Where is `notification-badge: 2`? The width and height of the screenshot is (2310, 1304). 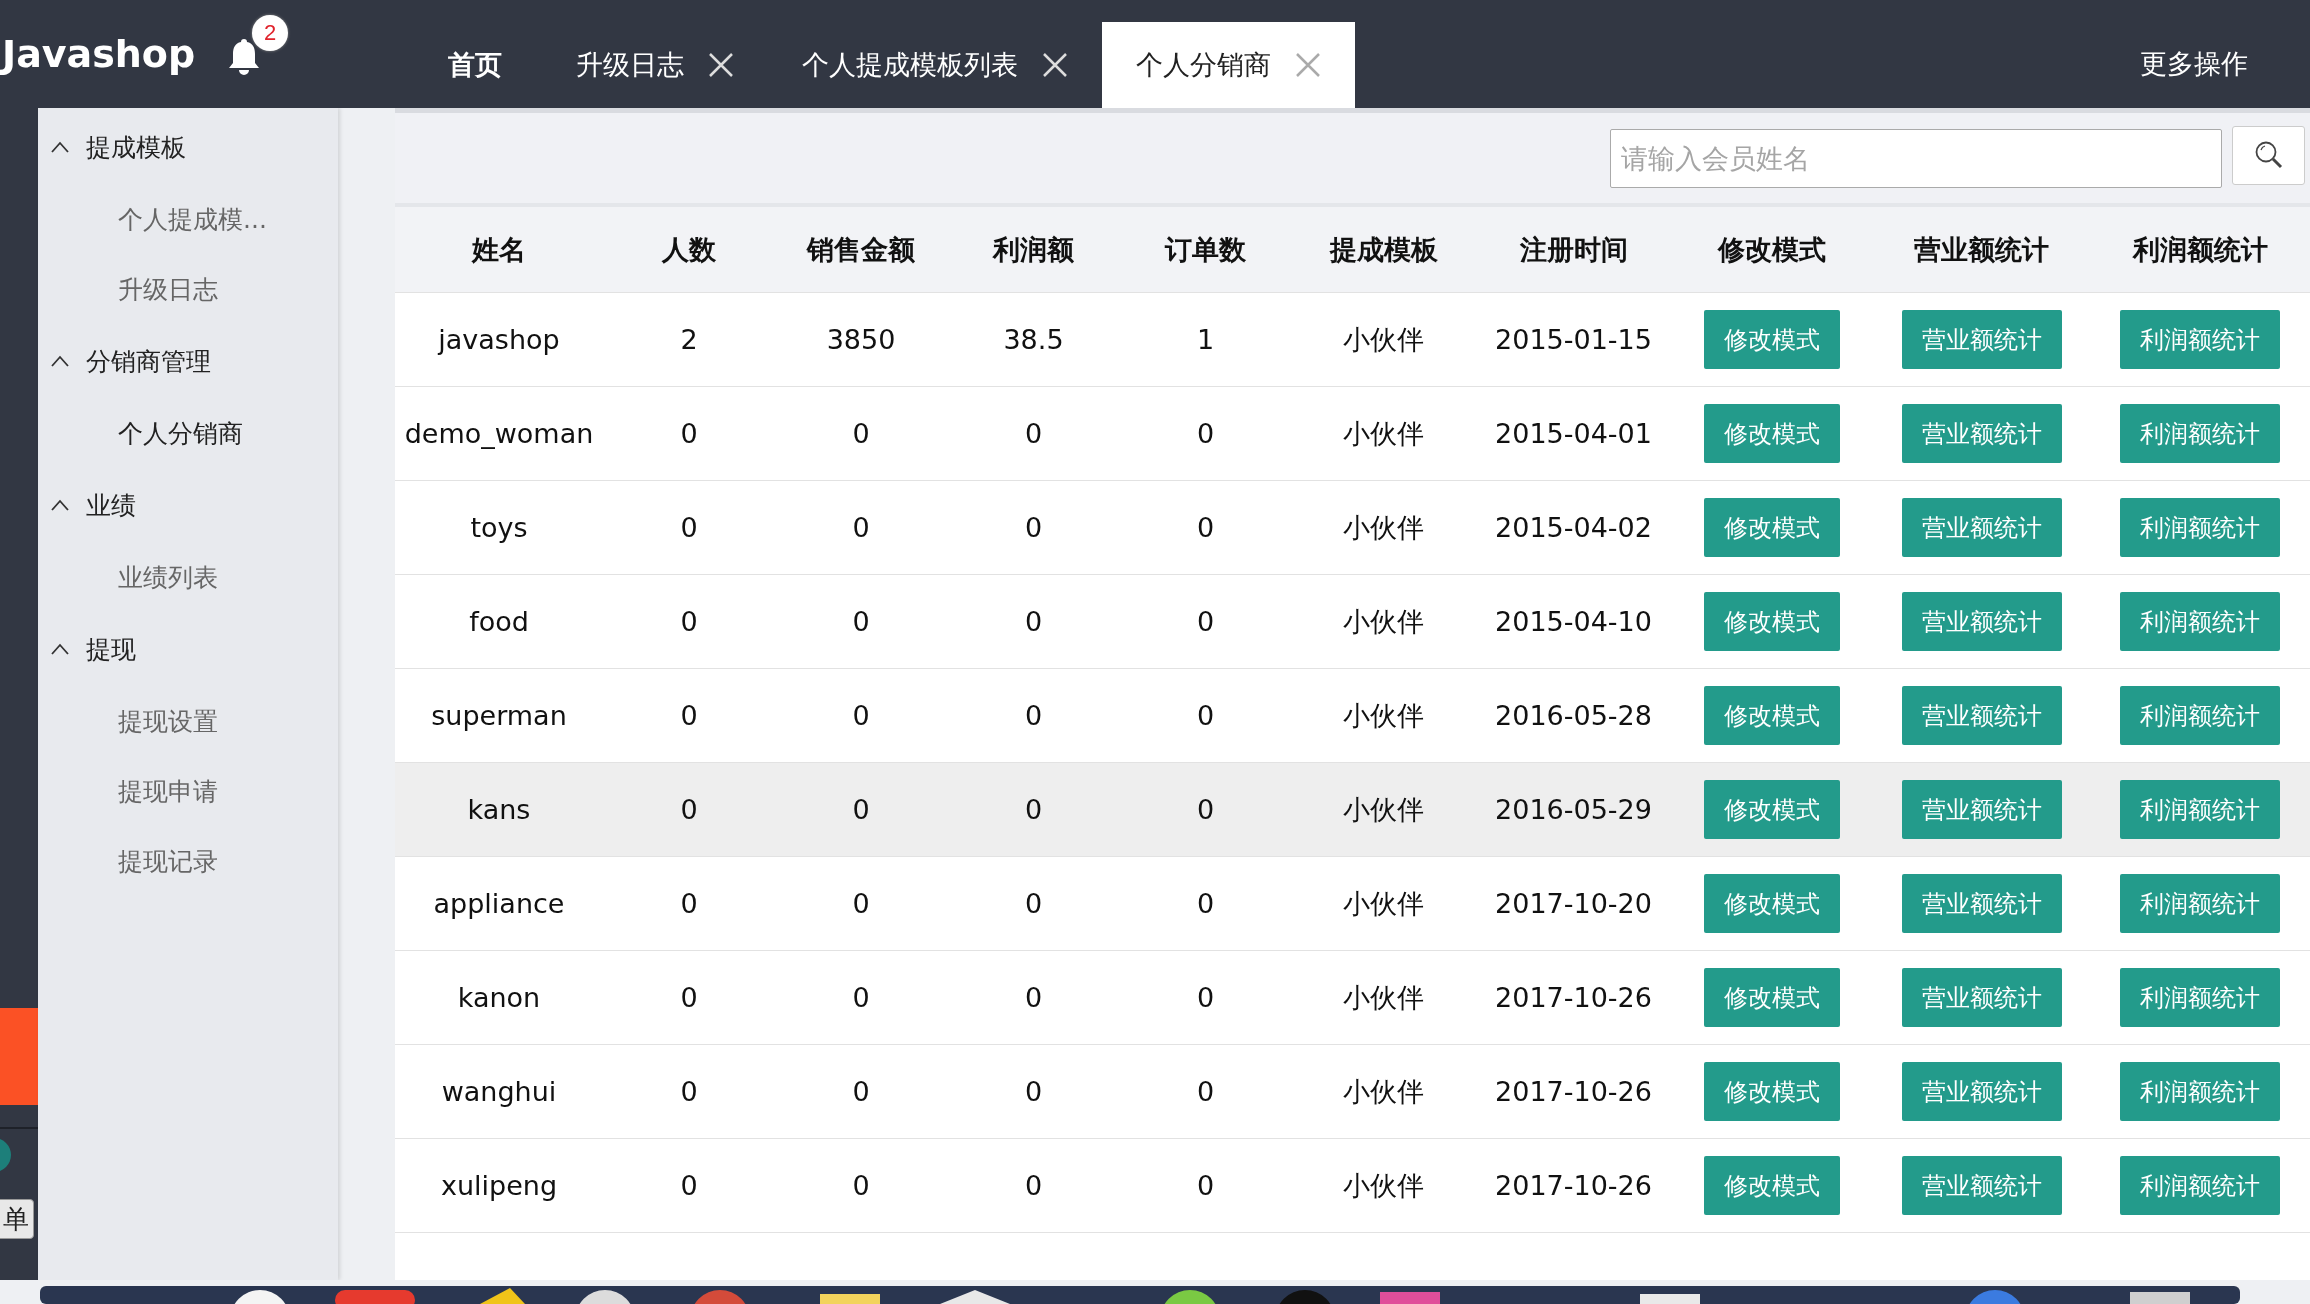 notification-badge: 2 is located at coordinates (270, 33).